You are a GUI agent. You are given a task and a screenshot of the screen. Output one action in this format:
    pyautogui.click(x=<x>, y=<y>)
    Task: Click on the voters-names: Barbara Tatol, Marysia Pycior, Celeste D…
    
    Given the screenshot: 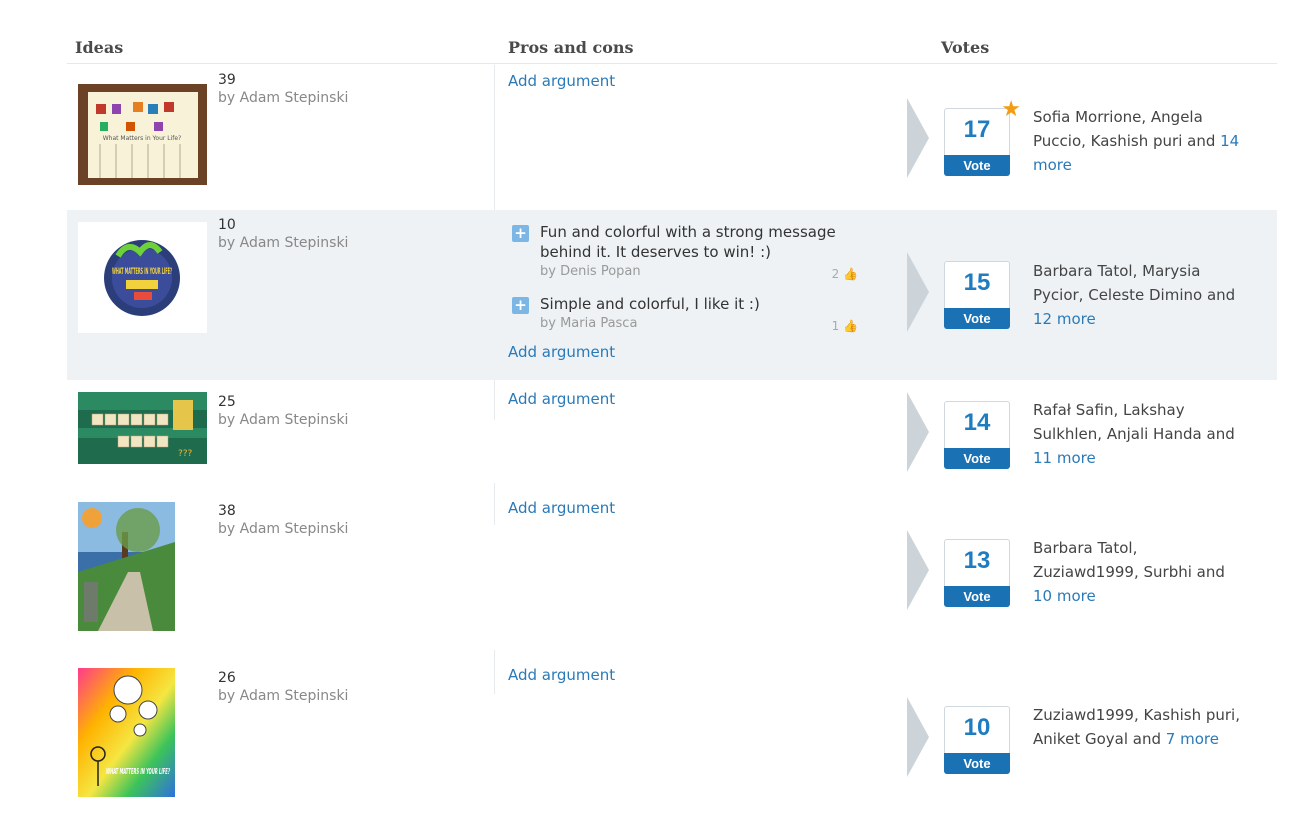 What is the action you would take?
    pyautogui.click(x=1134, y=283)
    